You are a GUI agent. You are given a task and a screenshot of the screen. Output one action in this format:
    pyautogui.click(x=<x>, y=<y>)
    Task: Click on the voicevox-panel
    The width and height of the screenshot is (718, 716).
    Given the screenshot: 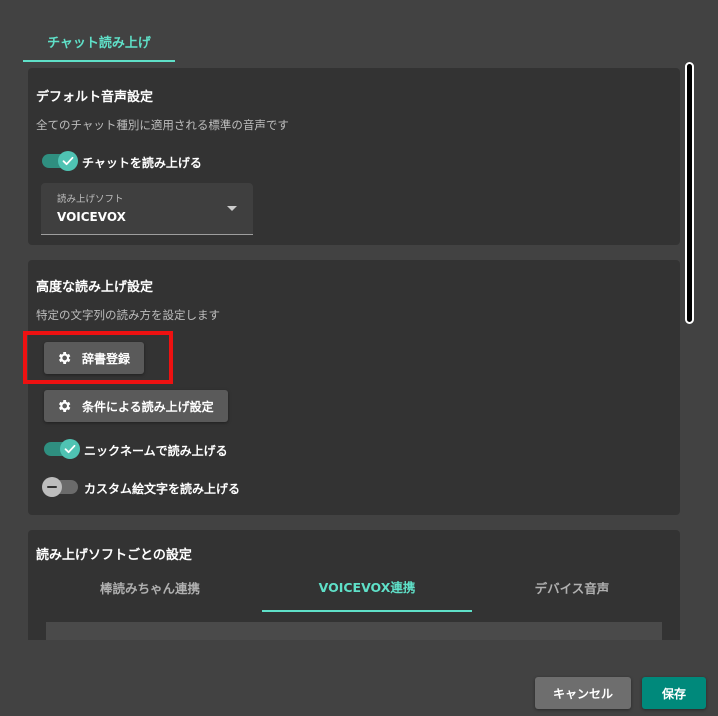 What is the action you would take?
    pyautogui.click(x=354, y=631)
    